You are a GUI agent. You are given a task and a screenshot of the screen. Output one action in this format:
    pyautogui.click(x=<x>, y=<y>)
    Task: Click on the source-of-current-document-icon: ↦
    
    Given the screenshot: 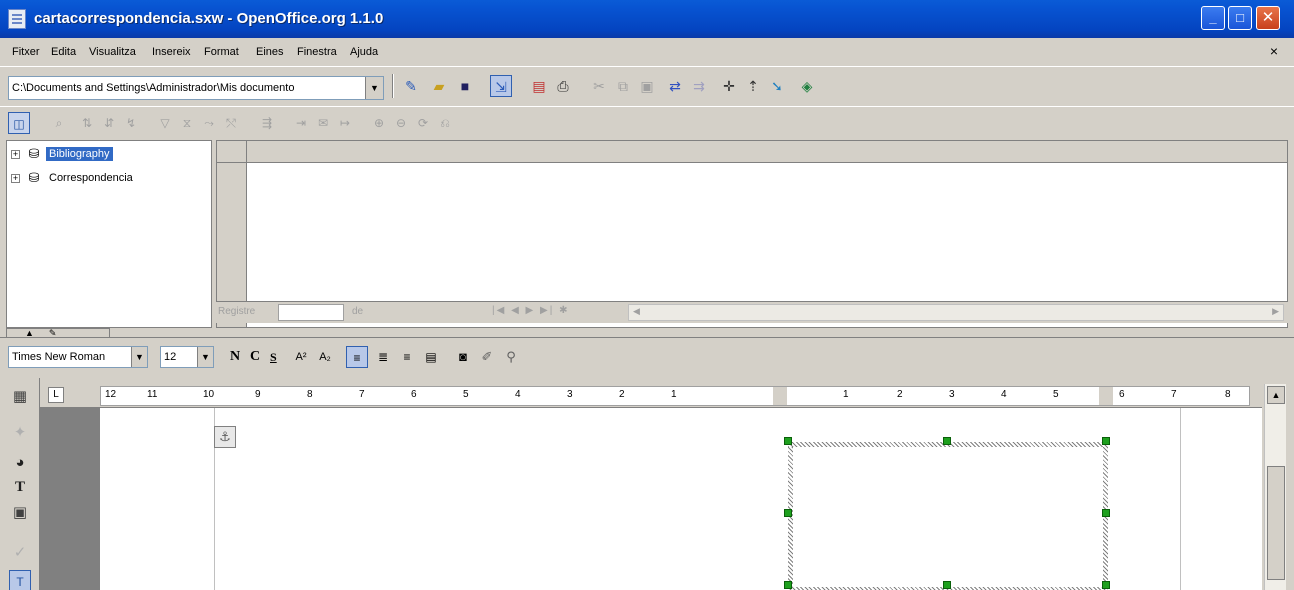 What is the action you would take?
    pyautogui.click(x=345, y=123)
    